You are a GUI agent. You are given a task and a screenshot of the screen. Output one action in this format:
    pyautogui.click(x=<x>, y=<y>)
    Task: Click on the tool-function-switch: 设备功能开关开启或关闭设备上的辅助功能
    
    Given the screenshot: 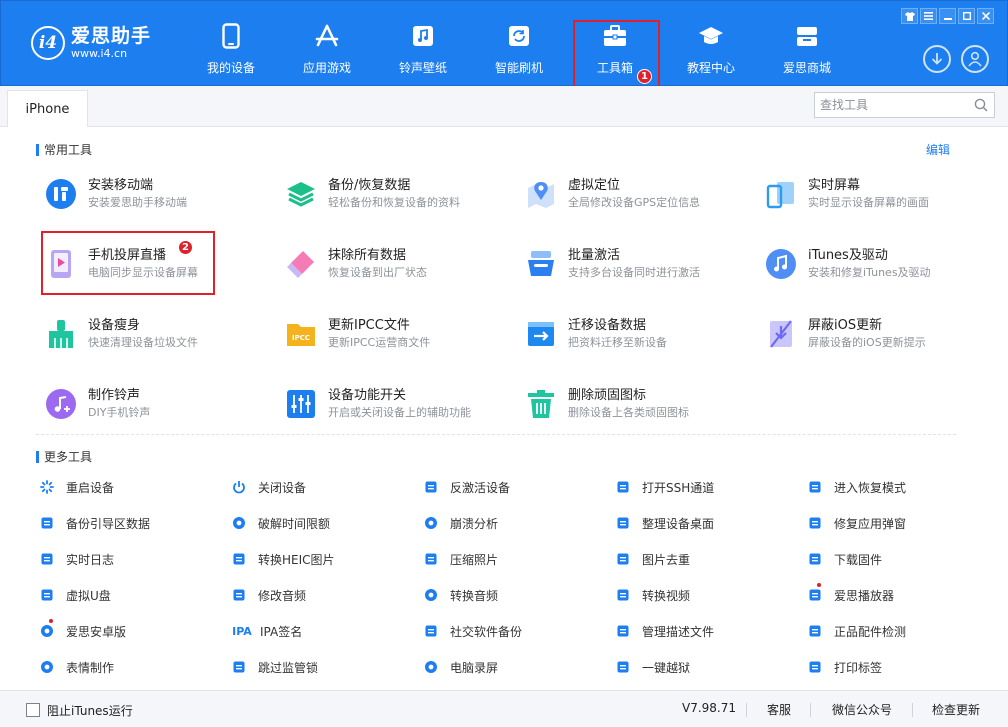 What is the action you would take?
    pyautogui.click(x=394, y=404)
    